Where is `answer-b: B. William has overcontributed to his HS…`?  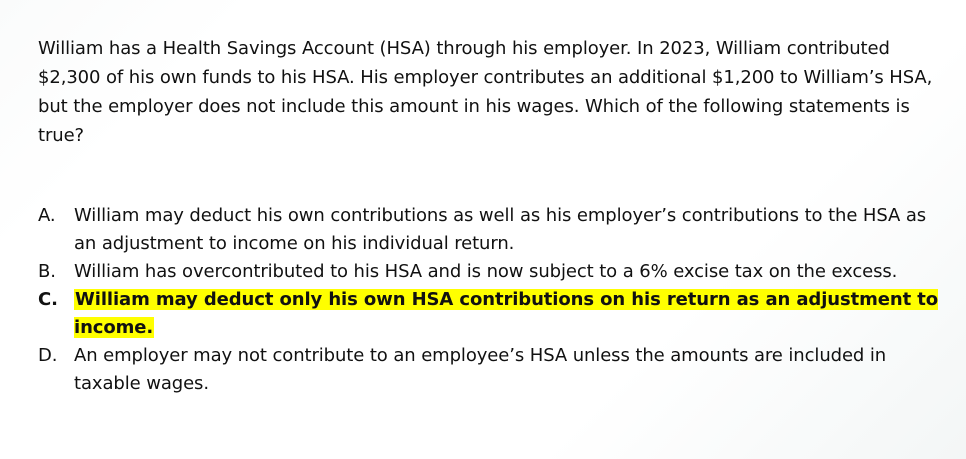
answer-b: B. William has overcontributed to his HS… is located at coordinates (490, 272).